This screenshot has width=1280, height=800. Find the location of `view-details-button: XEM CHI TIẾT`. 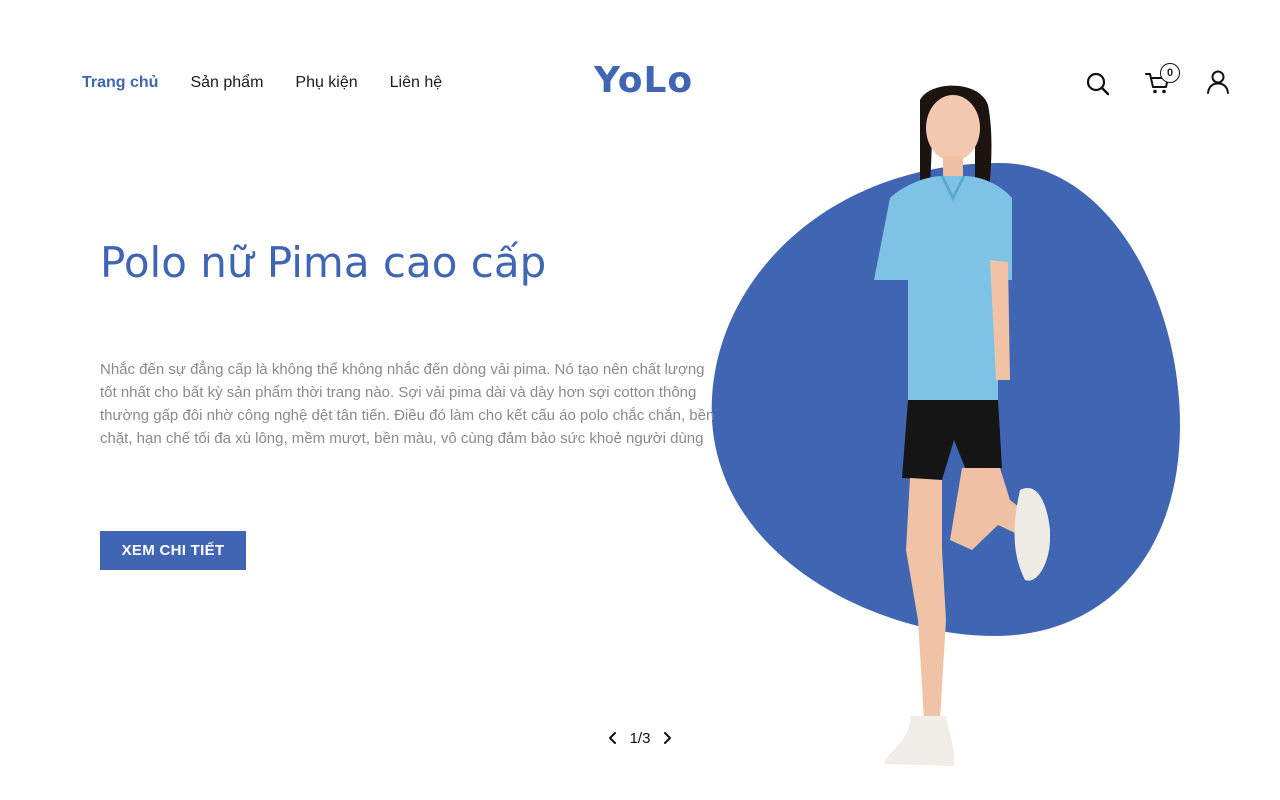

view-details-button: XEM CHI TIẾT is located at coordinates (173, 550).